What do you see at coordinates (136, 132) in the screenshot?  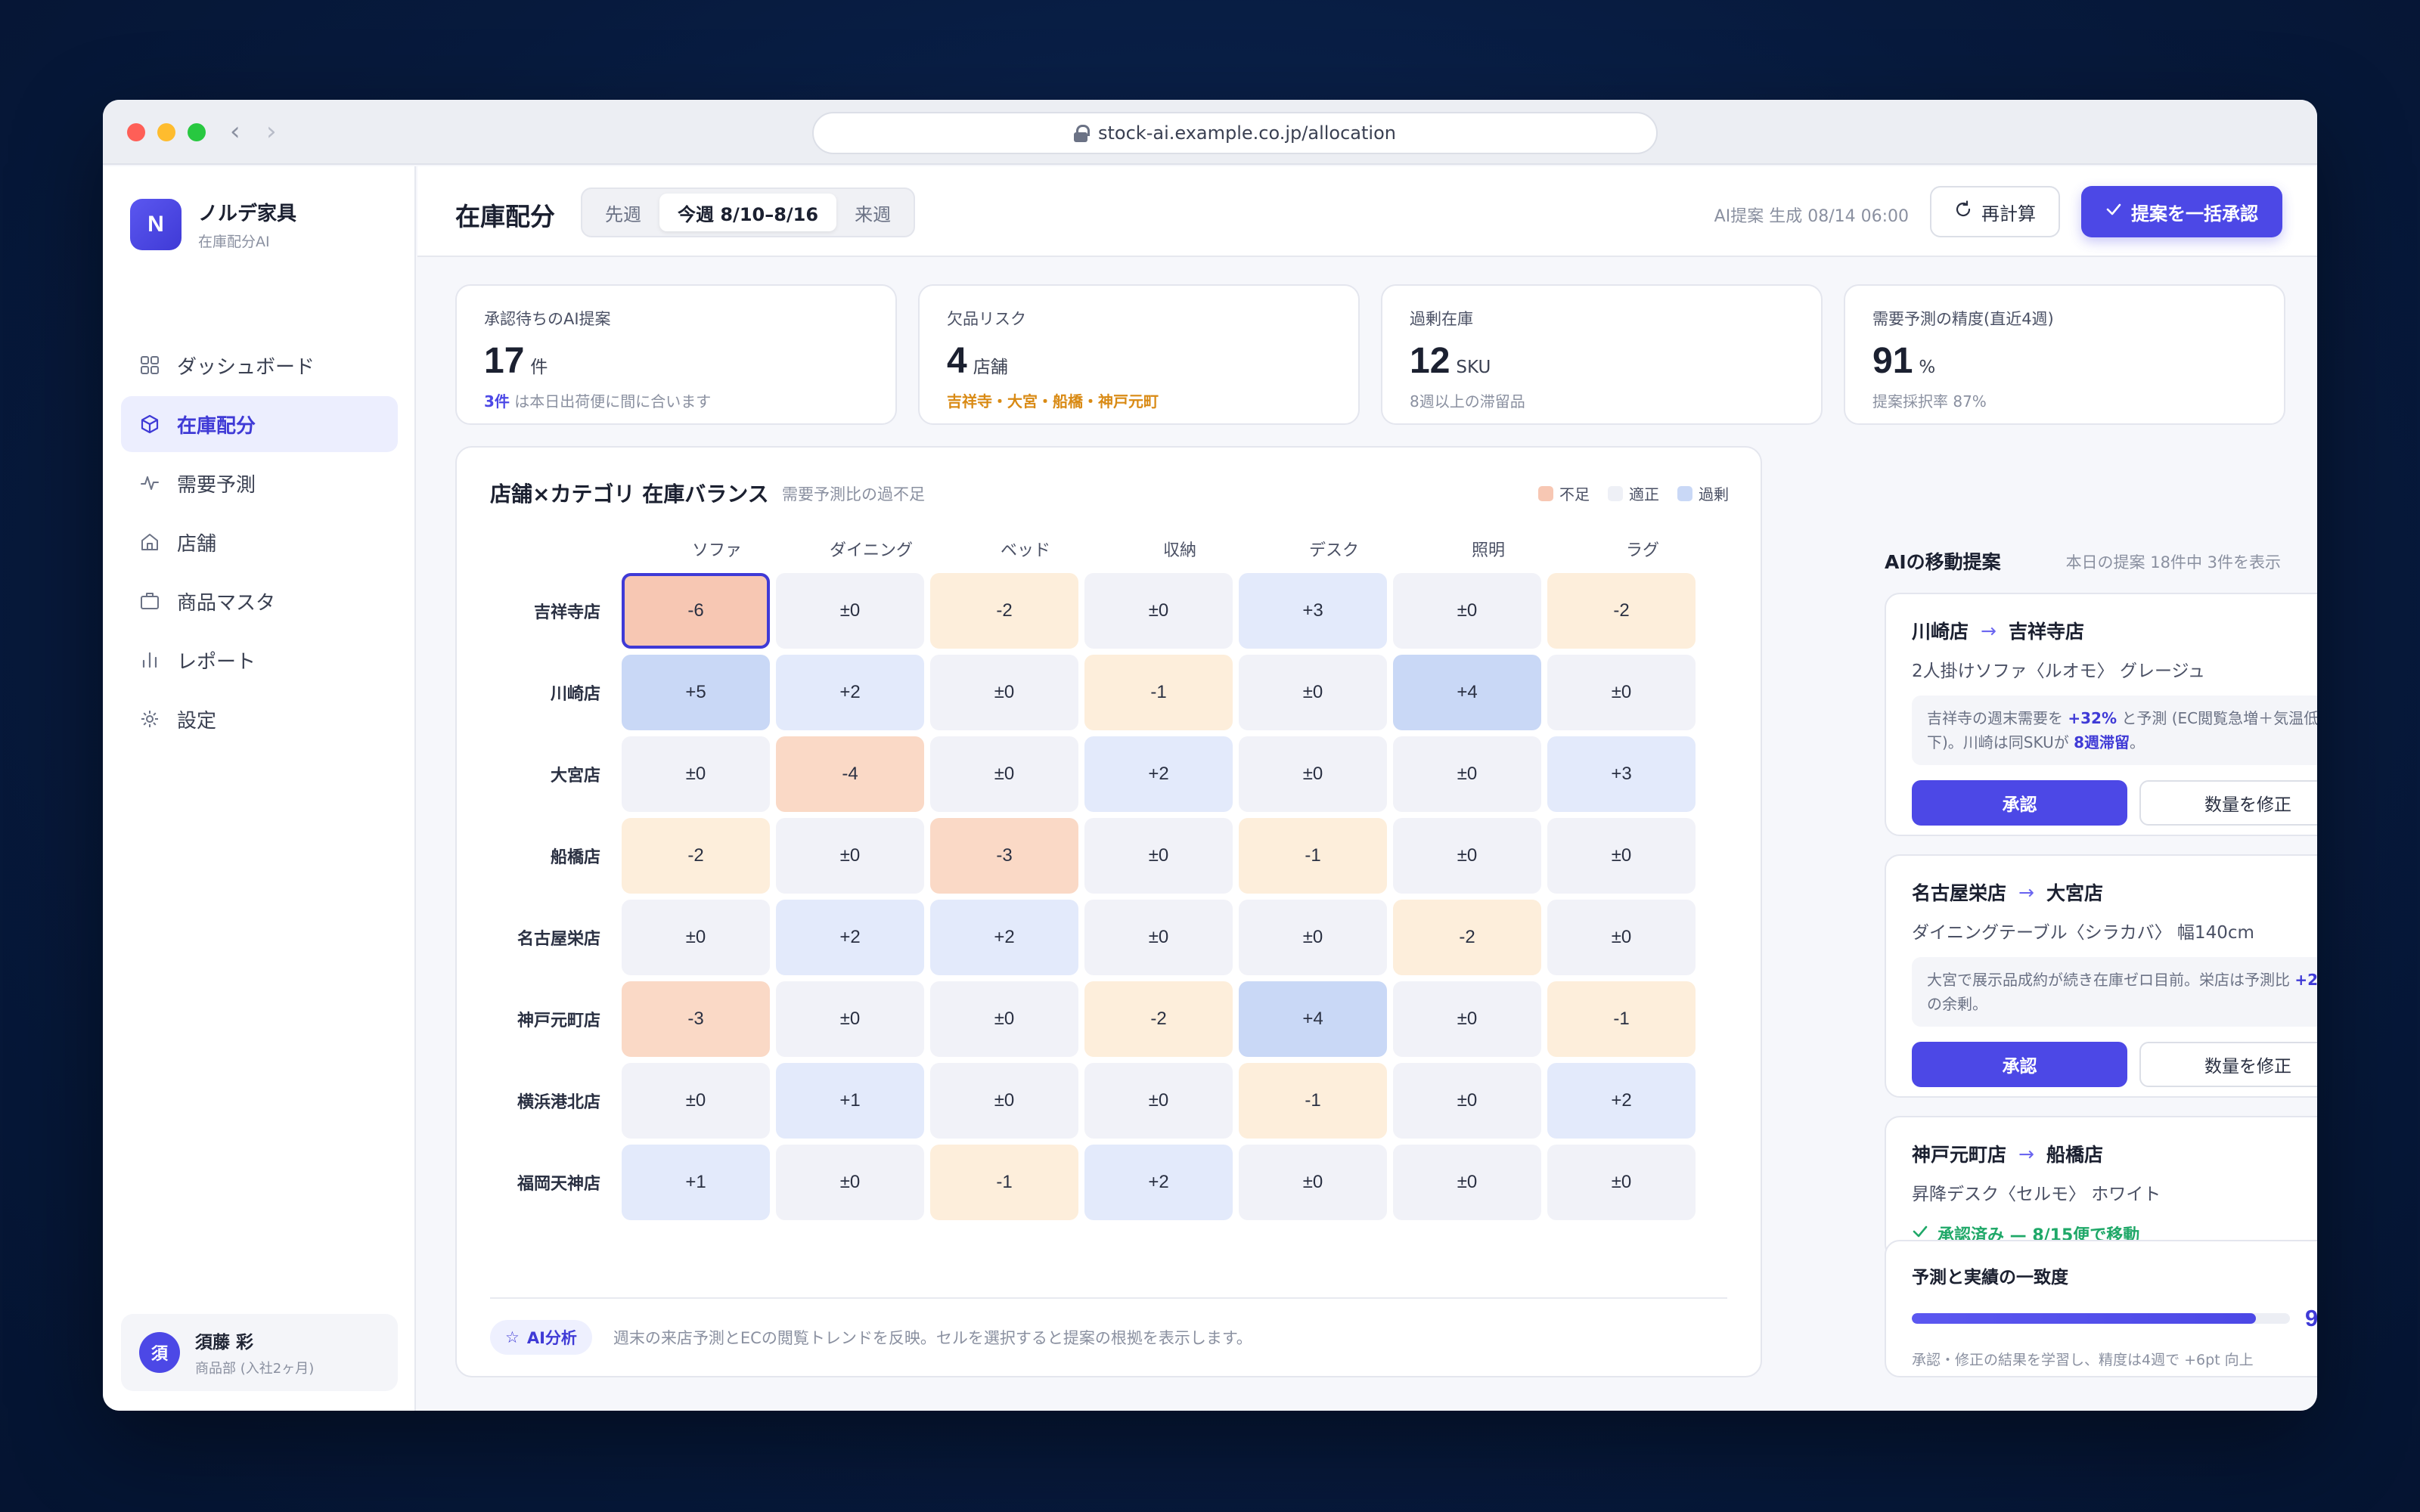 I see `close-window-button` at bounding box center [136, 132].